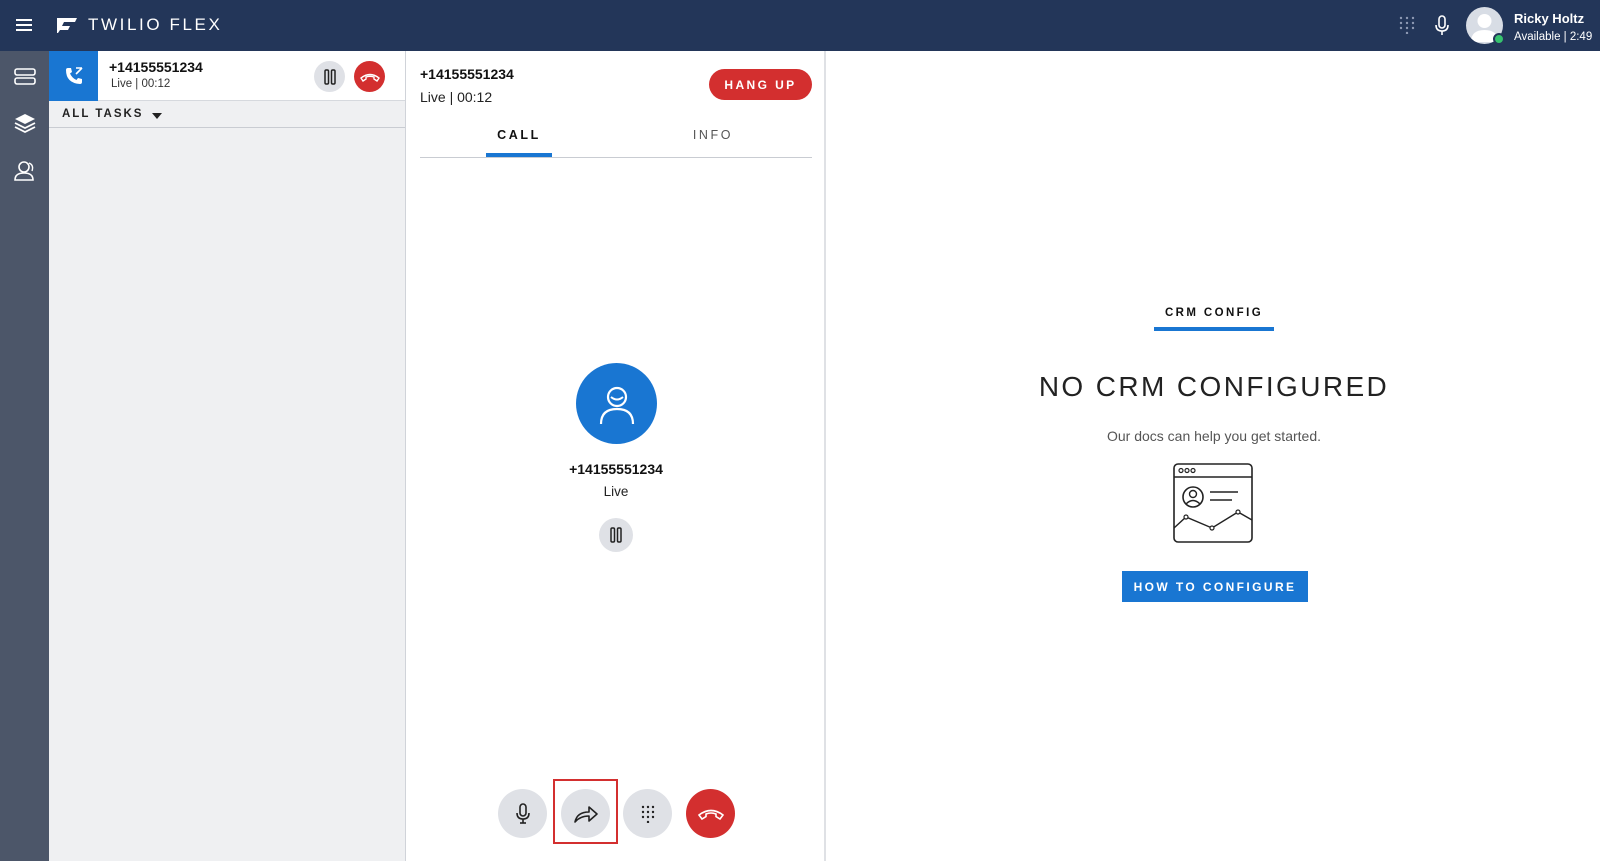 Image resolution: width=1600 pixels, height=861 pixels. I want to click on layers-nav-icon, so click(25, 123).